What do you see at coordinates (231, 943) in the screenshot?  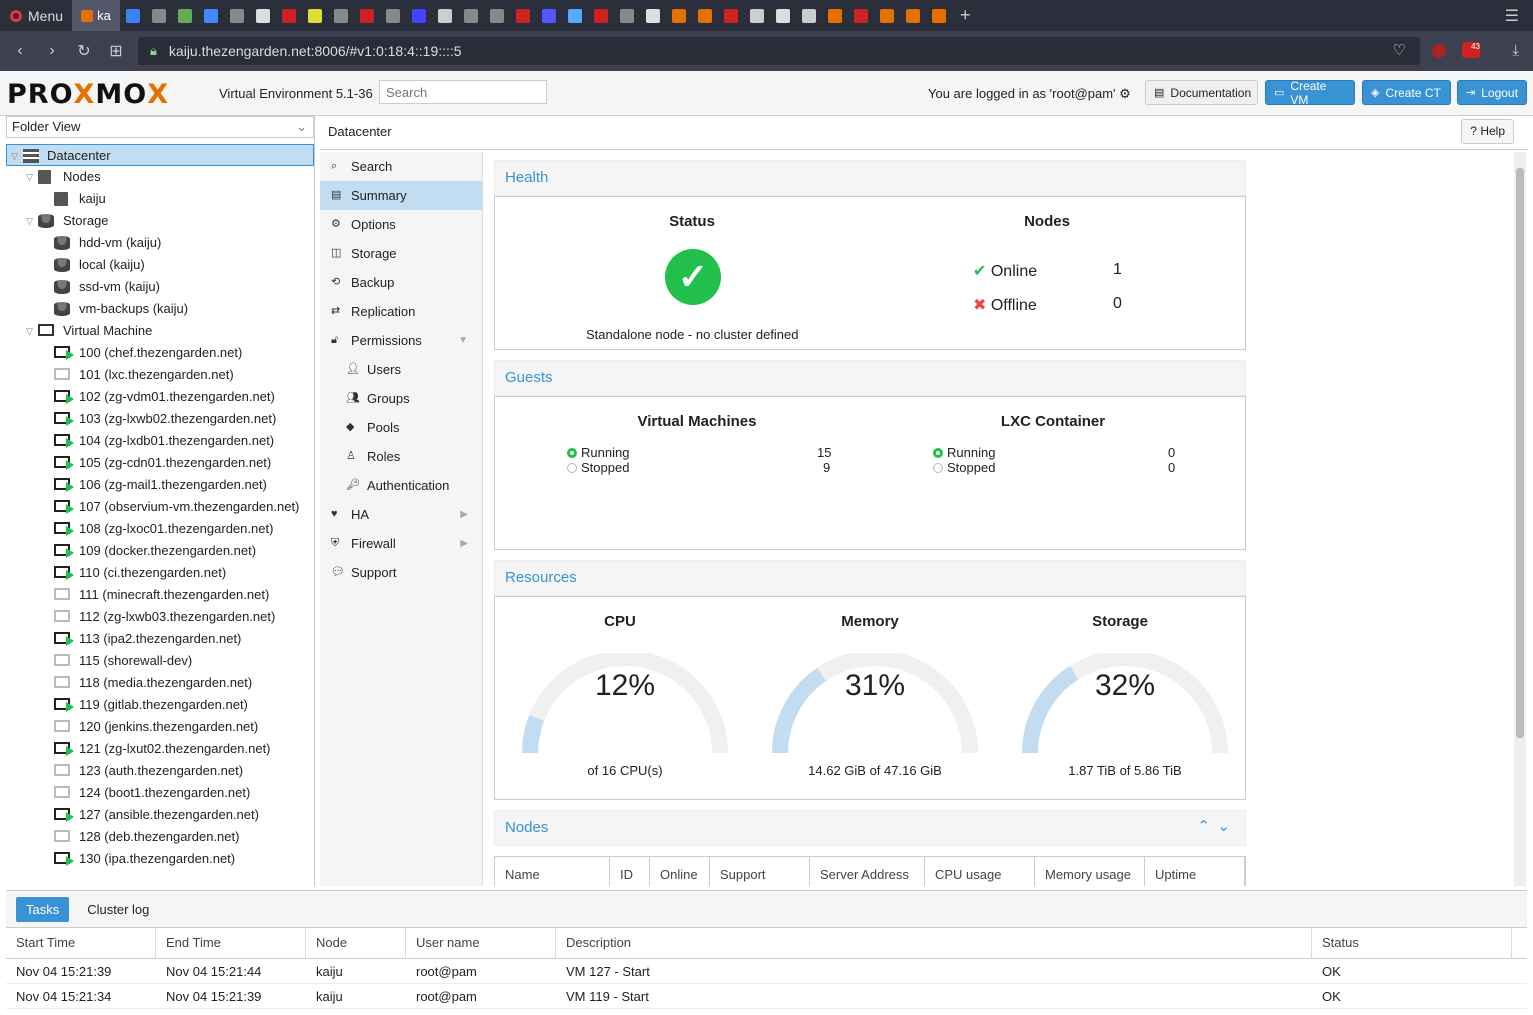 I see `tasks-column-header: End Time` at bounding box center [231, 943].